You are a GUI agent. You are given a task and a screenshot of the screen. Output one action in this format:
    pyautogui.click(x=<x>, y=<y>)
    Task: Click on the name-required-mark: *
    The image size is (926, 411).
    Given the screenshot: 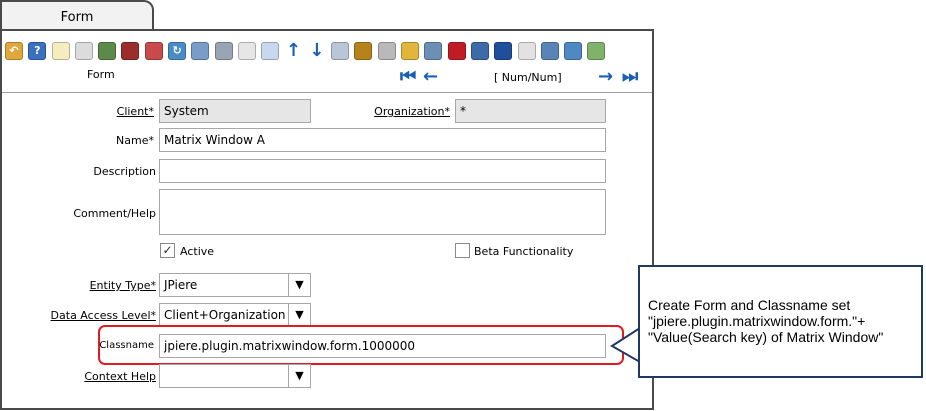 What is the action you would take?
    pyautogui.click(x=151, y=140)
    